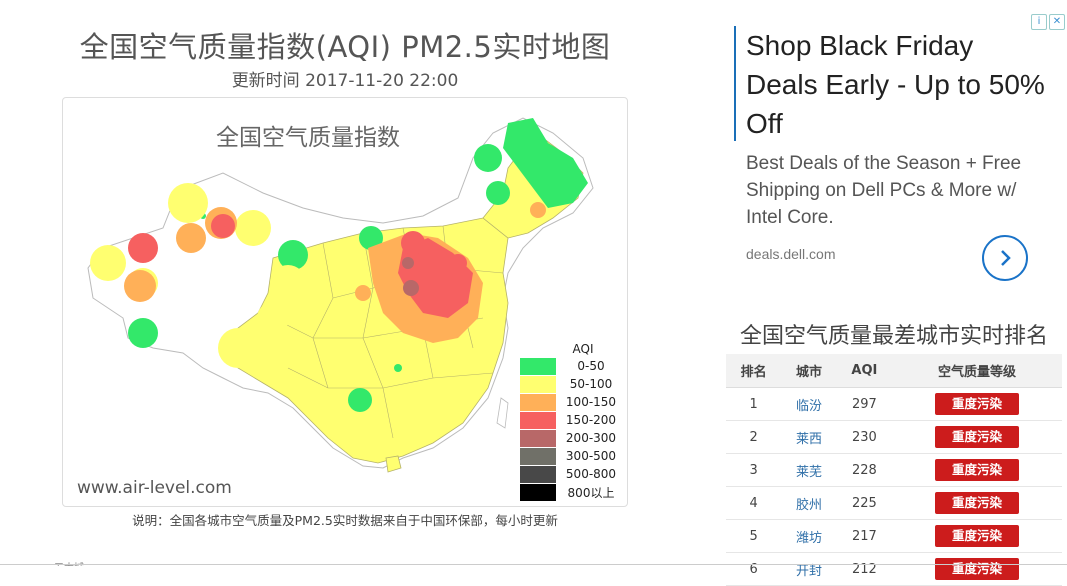  I want to click on site-watermark: www.air-level.com, so click(154, 488).